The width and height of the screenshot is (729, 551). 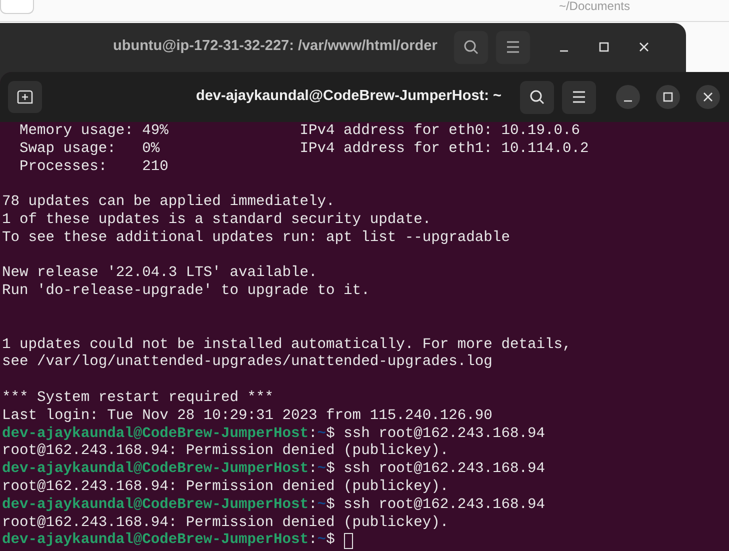 I want to click on terminal-line: Run 'do-release-upgrade' to upgrade to it., so click(x=186, y=292).